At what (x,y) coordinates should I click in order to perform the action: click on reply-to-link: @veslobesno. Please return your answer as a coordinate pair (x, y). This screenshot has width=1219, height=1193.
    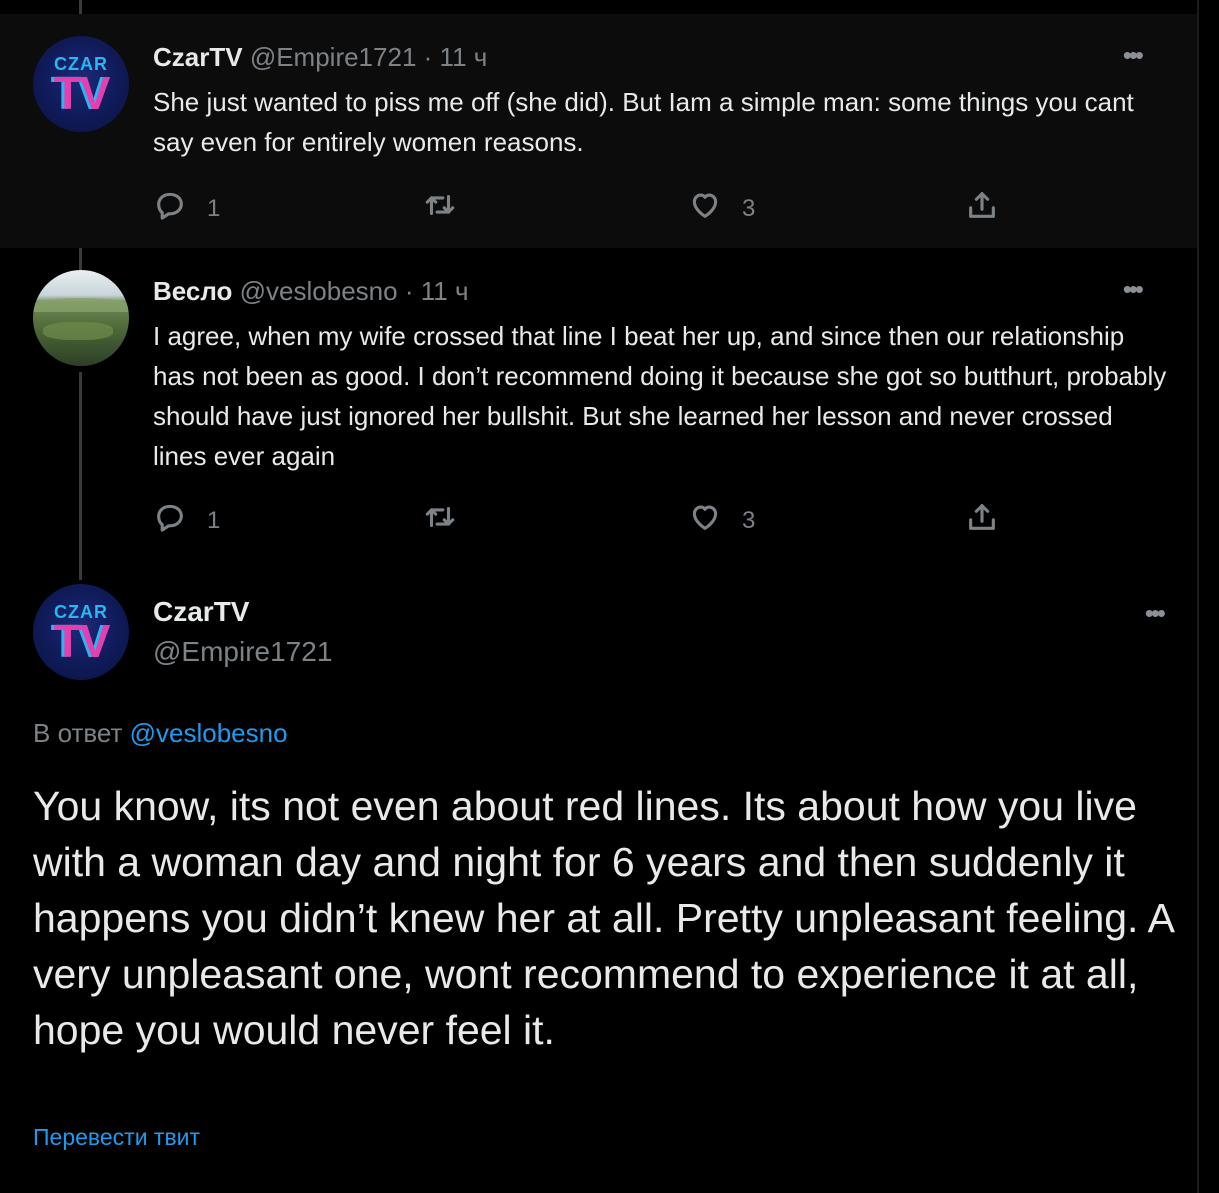
    Looking at the image, I should click on (209, 733).